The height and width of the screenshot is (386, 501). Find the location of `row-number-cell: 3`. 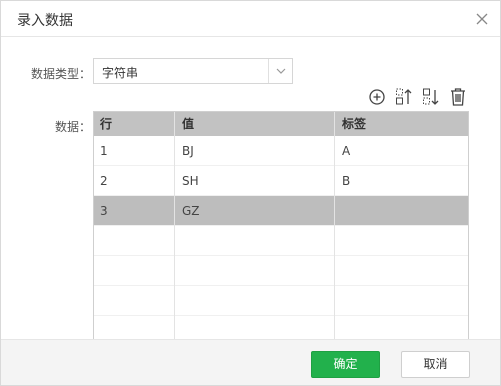

row-number-cell: 3 is located at coordinates (104, 211).